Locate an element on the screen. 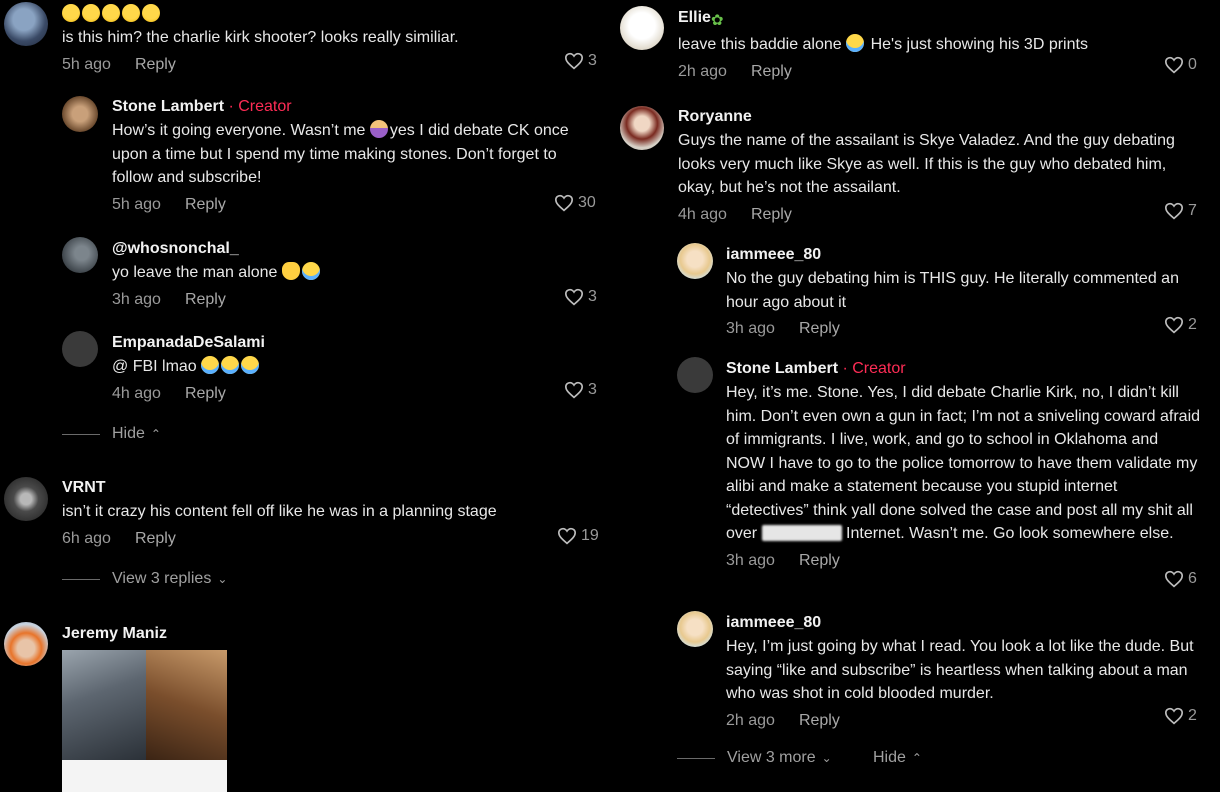  like-count: 2 is located at coordinates (1192, 715).